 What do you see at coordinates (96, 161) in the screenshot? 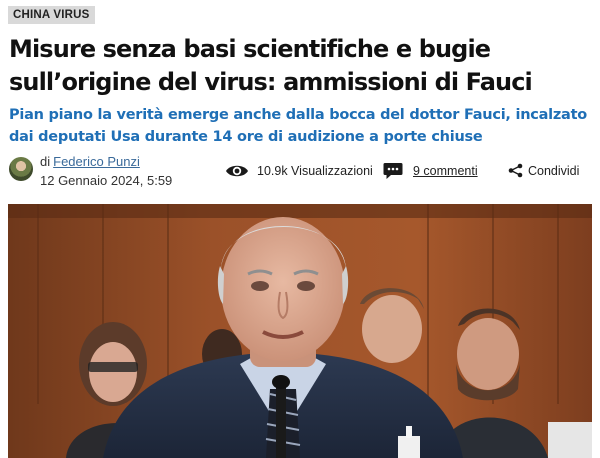
I see `author-link: Federico Punzi` at bounding box center [96, 161].